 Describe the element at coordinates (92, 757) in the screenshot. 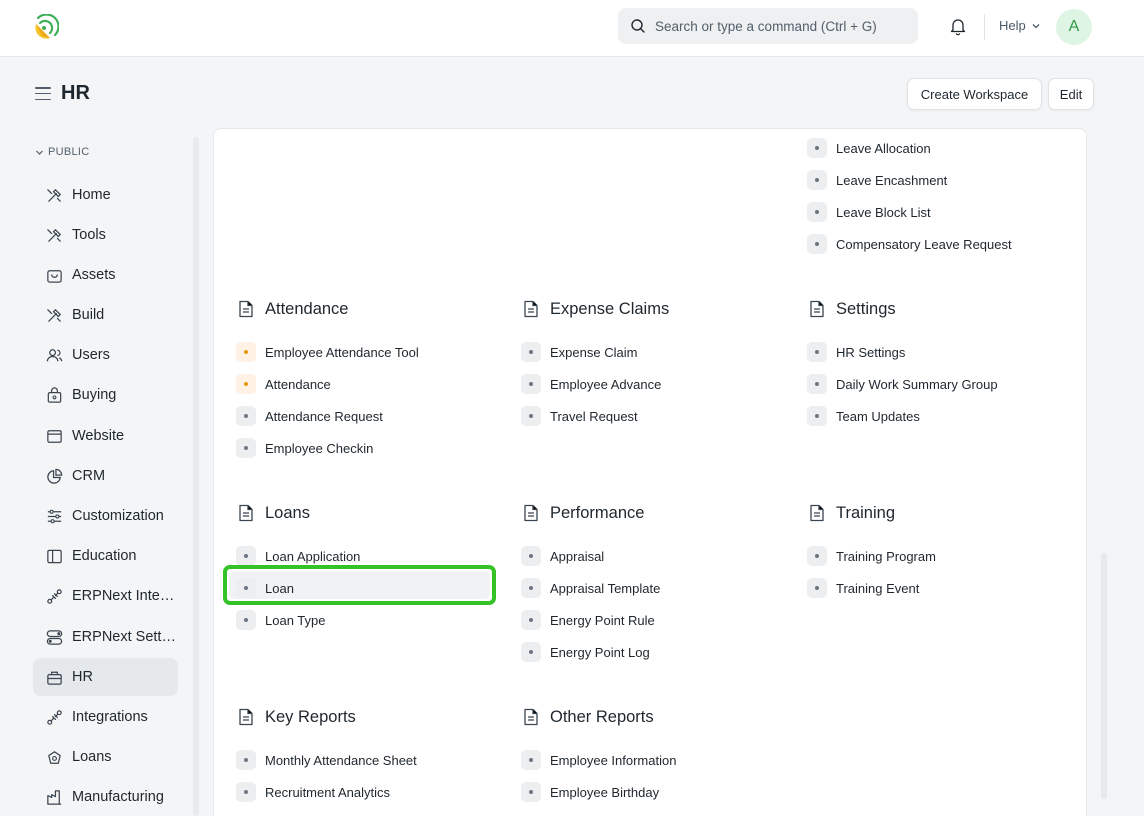

I see `sidebar-item-label: Loans` at that location.